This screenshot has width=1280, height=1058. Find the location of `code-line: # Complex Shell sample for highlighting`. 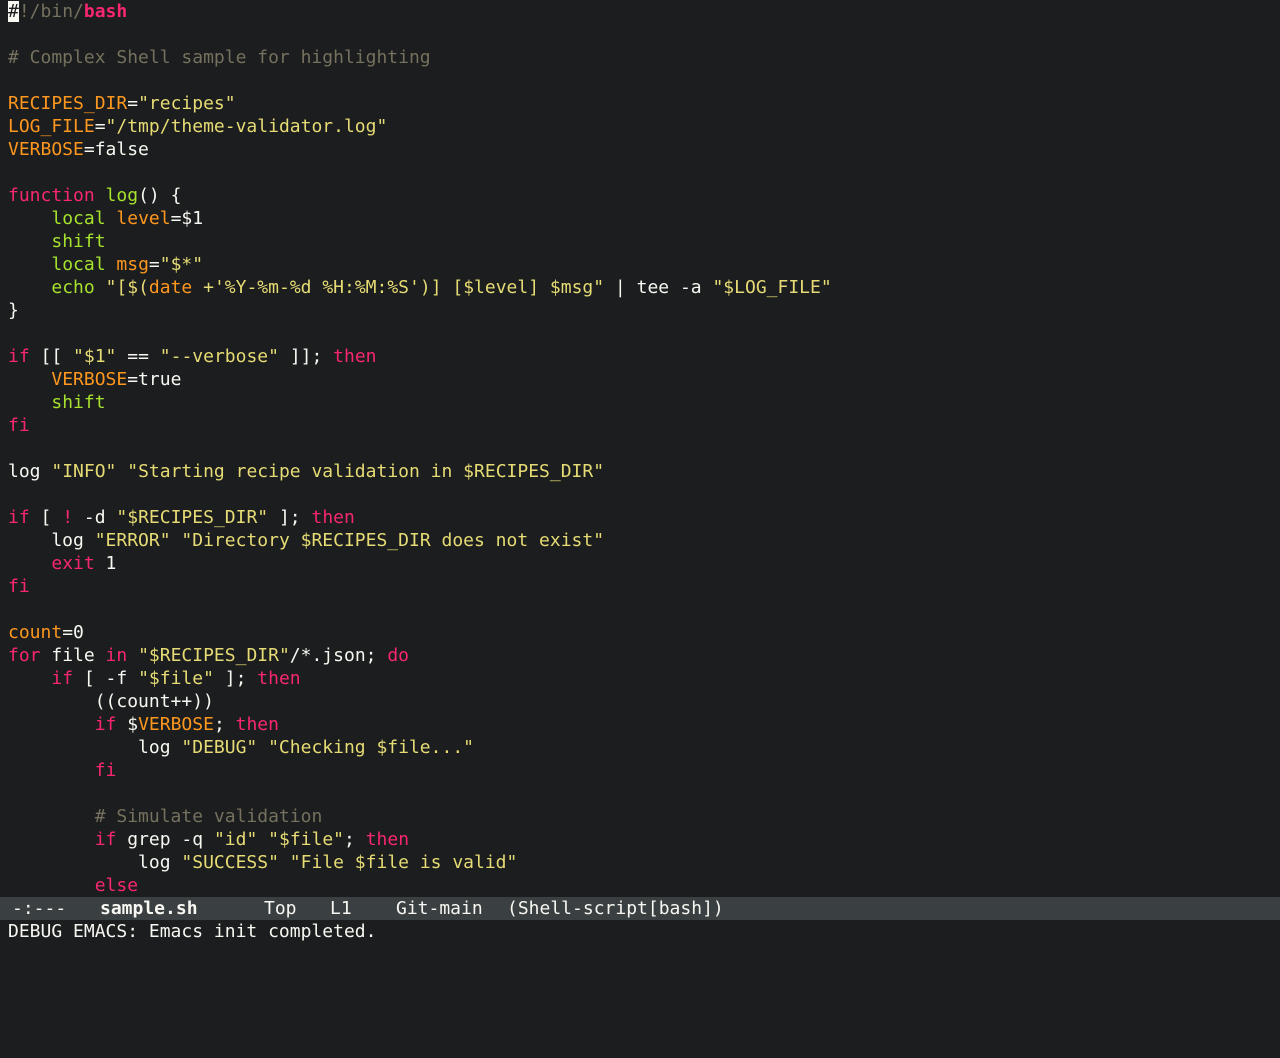

code-line: # Complex Shell sample for highlighting is located at coordinates (219, 57).